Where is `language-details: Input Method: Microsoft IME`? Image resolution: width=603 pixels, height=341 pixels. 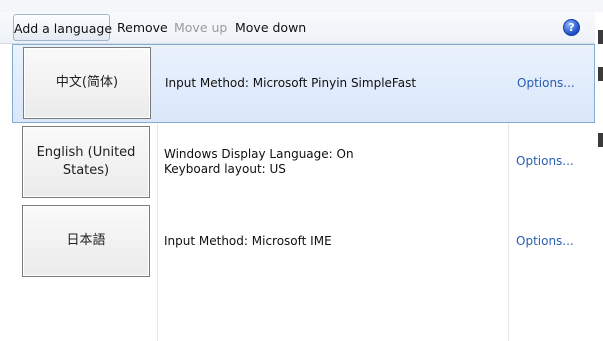
language-details: Input Method: Microsoft IME is located at coordinates (329, 241).